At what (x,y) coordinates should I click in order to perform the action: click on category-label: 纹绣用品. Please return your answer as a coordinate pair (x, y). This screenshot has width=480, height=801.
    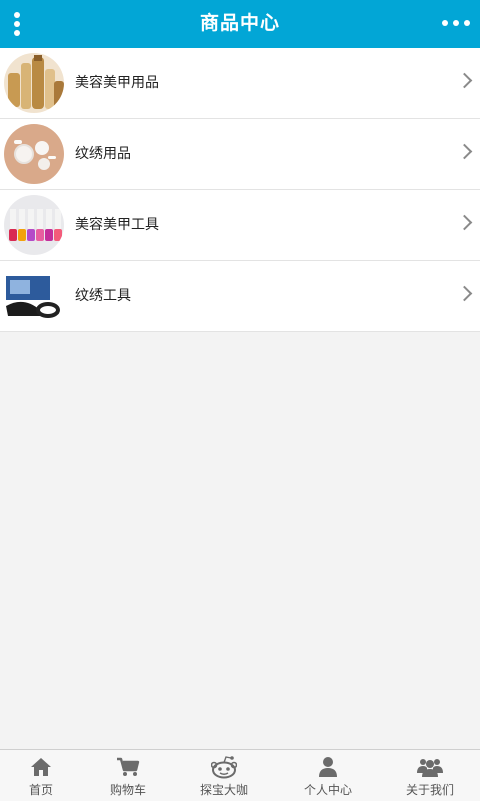
    Looking at the image, I should click on (103, 154).